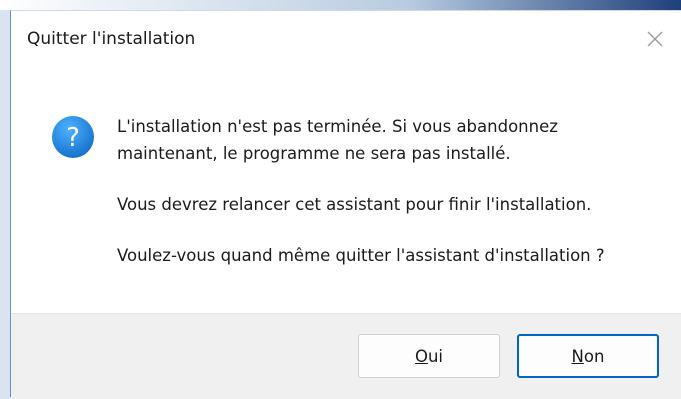 The width and height of the screenshot is (681, 399). I want to click on close-icon, so click(655, 39).